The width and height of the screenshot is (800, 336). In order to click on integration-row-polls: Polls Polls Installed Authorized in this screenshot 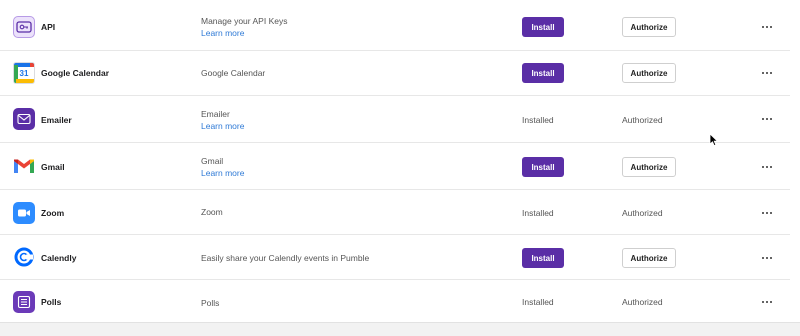, I will do `click(395, 301)`.